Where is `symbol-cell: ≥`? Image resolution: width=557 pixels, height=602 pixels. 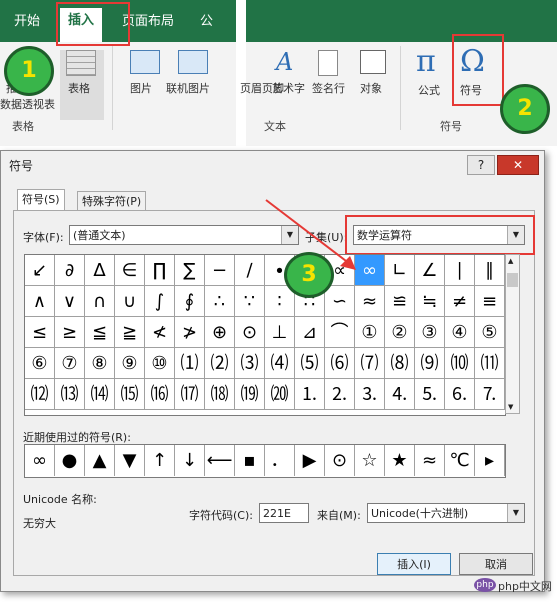 symbol-cell: ≥ is located at coordinates (70, 332).